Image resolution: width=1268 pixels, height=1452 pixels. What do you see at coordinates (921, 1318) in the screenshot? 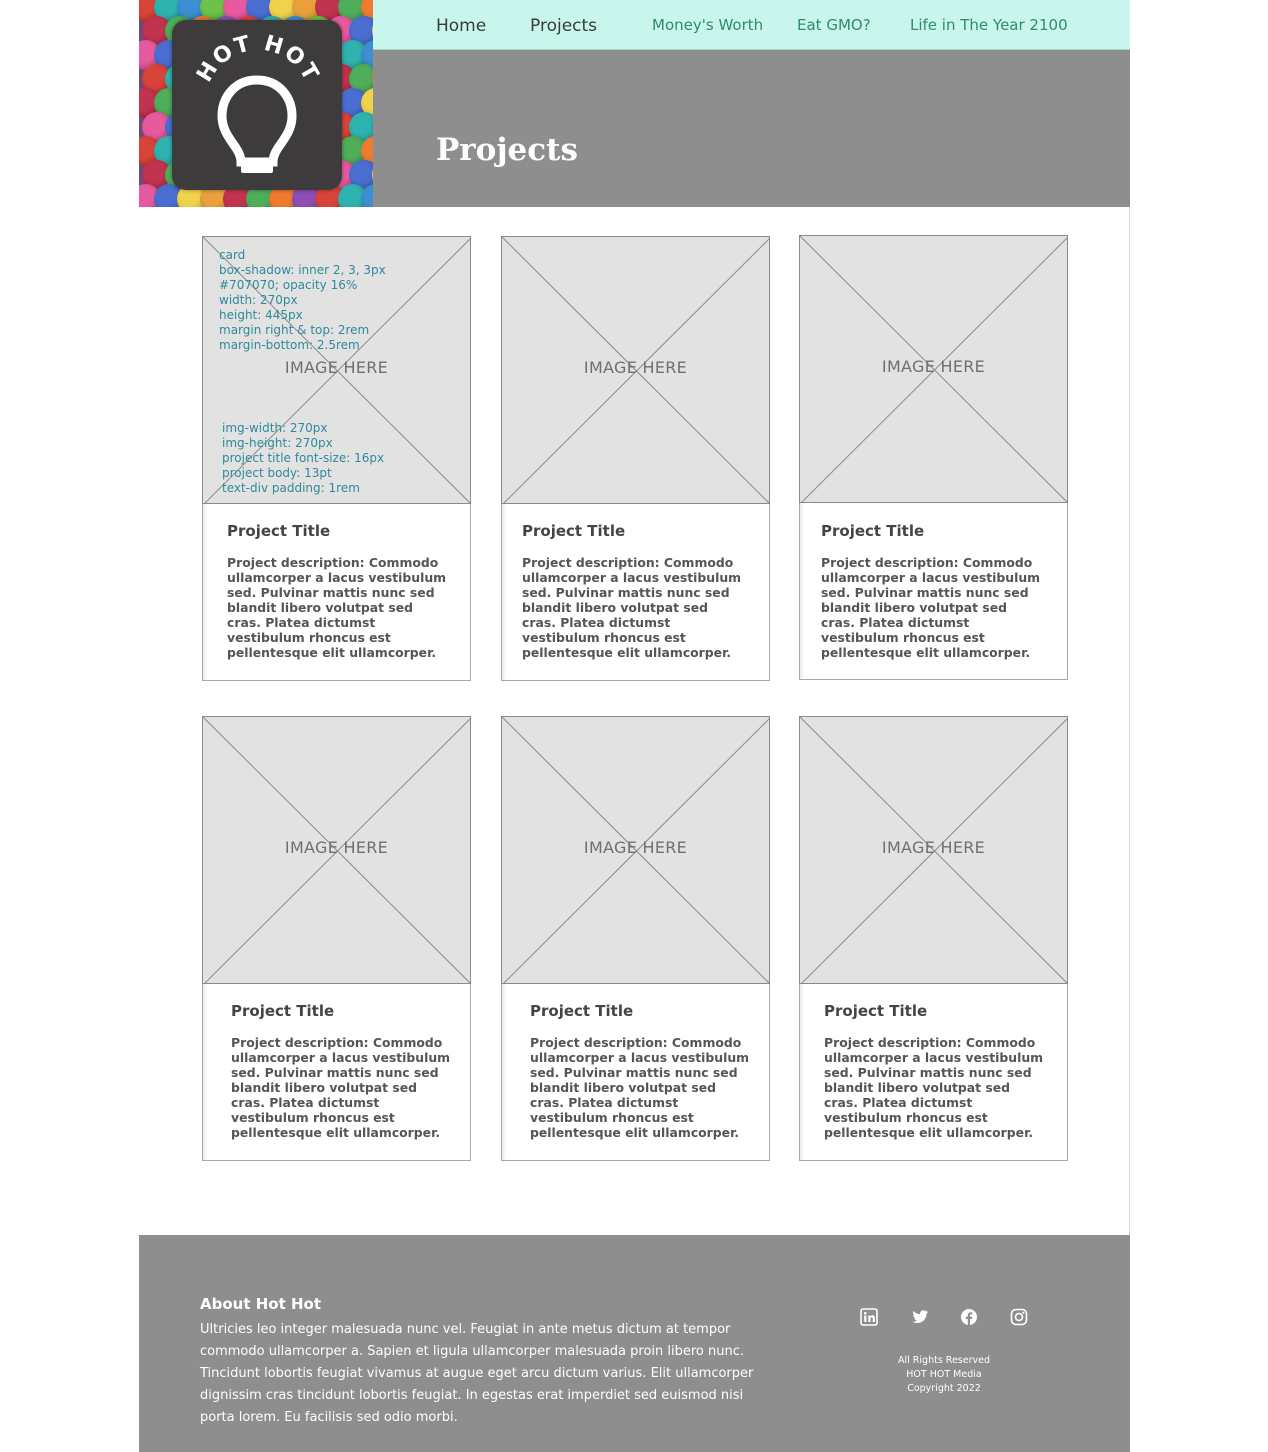
I see `twitter-icon` at bounding box center [921, 1318].